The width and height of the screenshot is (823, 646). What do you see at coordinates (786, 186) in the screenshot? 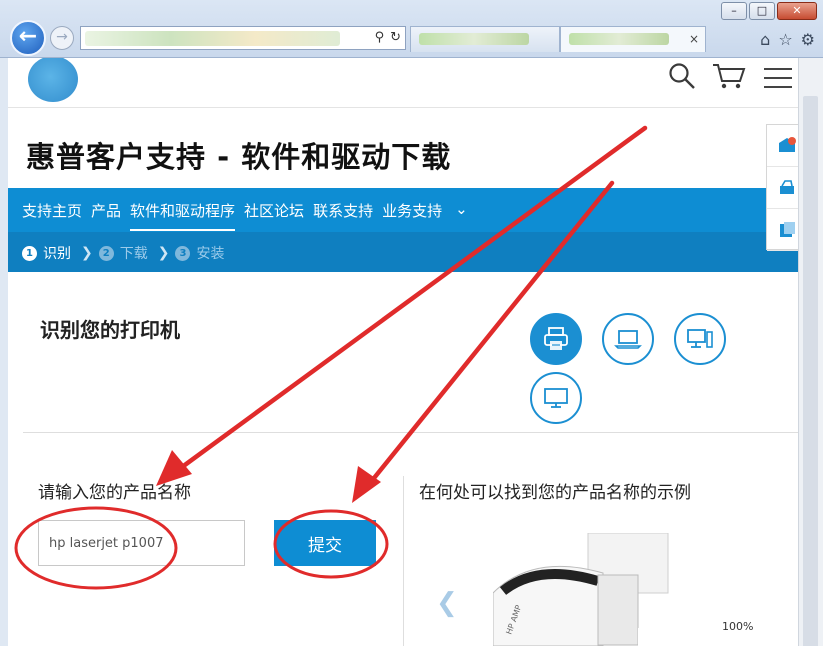
I see `printer-small-icon` at bounding box center [786, 186].